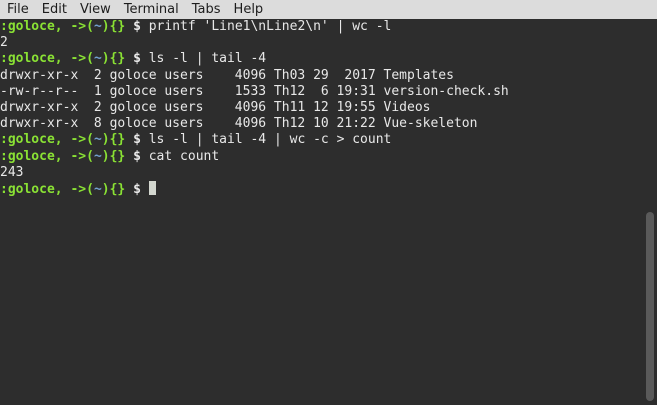 The width and height of the screenshot is (657, 405). What do you see at coordinates (12, 172) in the screenshot?
I see `output-text: 243` at bounding box center [12, 172].